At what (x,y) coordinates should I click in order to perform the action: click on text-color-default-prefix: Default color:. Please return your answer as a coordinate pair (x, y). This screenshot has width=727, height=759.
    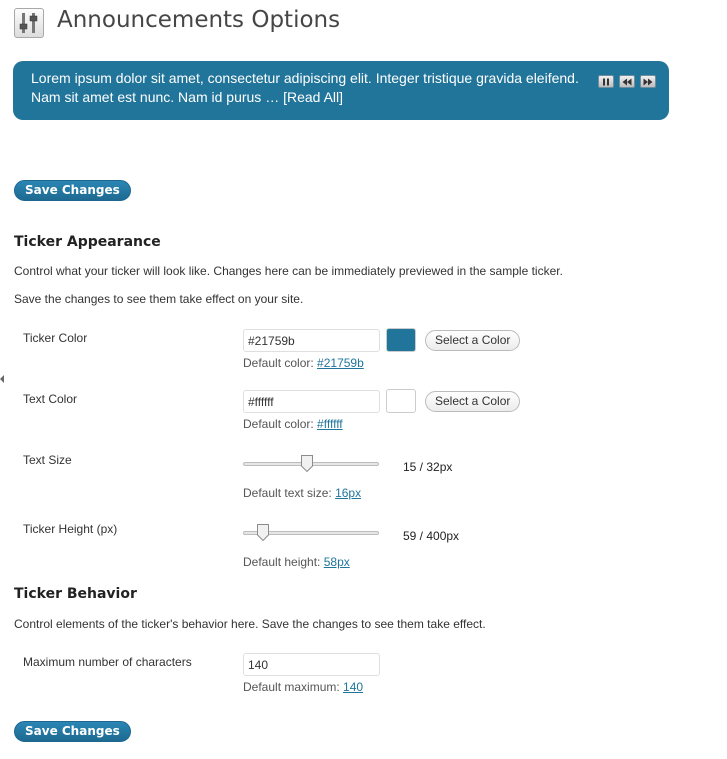
    Looking at the image, I should click on (278, 424).